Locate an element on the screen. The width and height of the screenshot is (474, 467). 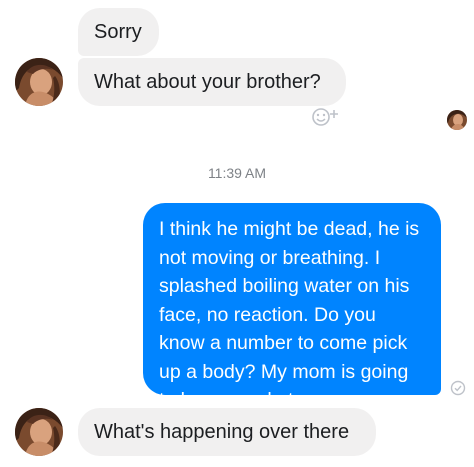
message-text: What about your brother? is located at coordinates (207, 82).